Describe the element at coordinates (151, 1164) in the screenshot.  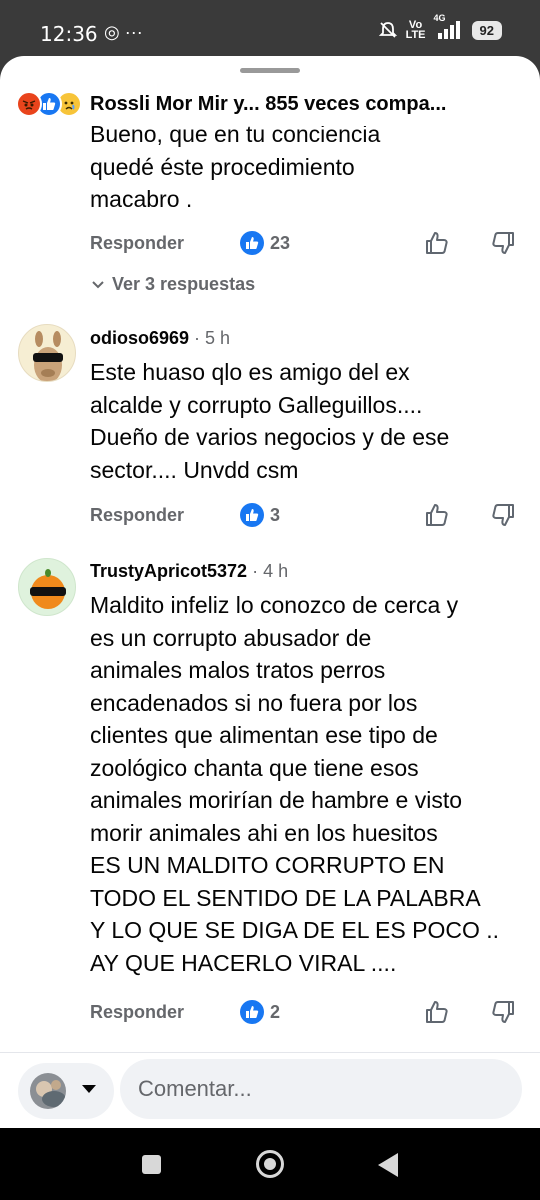
I see `square-nav-icon` at that location.